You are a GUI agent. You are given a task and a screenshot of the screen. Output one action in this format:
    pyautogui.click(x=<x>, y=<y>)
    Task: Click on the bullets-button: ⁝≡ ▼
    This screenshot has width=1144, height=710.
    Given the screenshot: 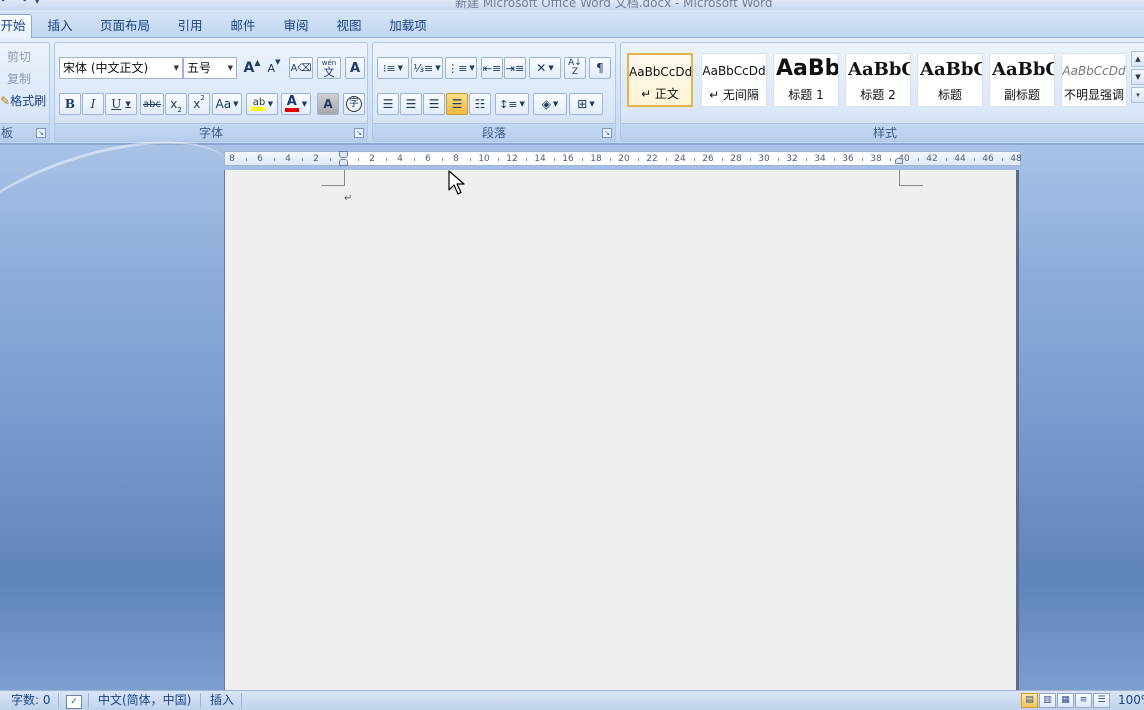 What is the action you would take?
    pyautogui.click(x=393, y=68)
    